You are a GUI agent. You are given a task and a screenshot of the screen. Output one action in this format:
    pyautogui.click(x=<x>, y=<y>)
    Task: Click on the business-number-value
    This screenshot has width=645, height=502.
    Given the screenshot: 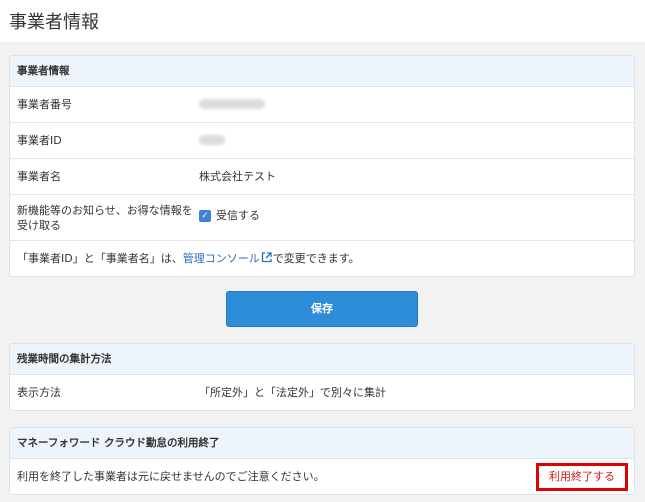 What is the action you would take?
    pyautogui.click(x=232, y=105)
    